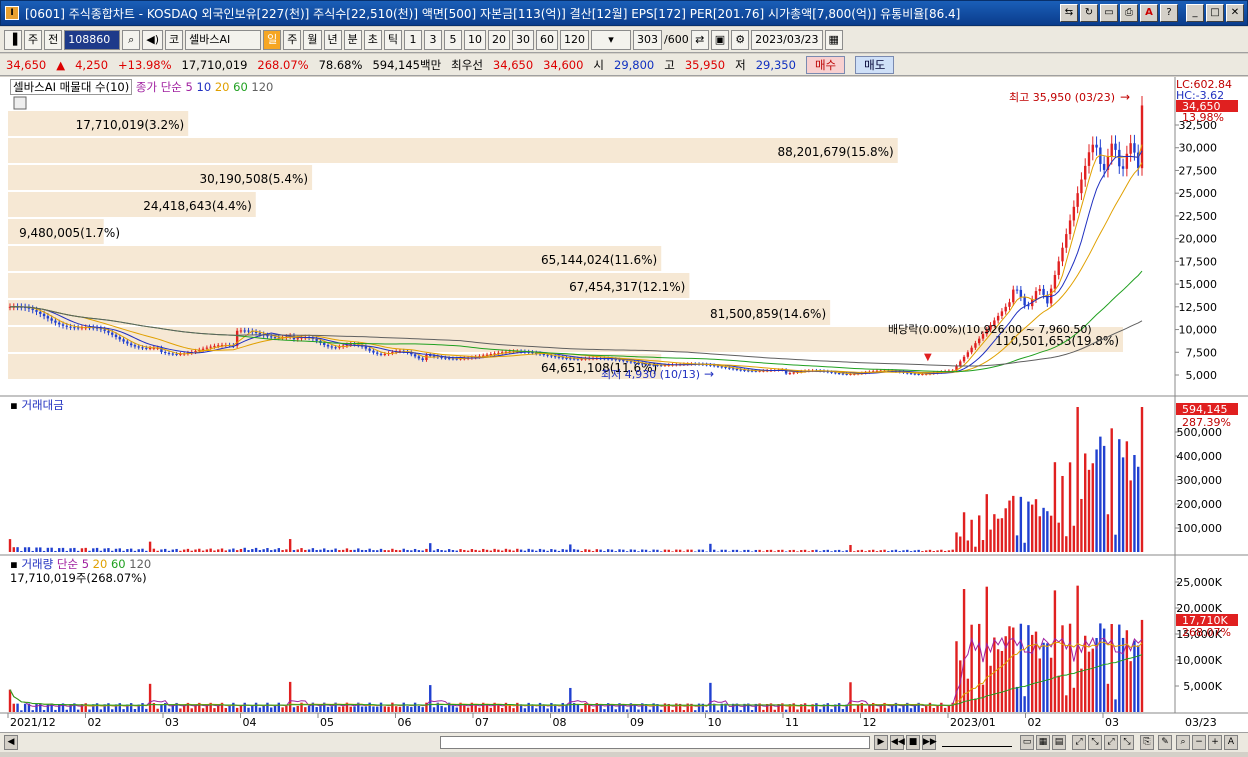 Image resolution: width=1248 pixels, height=757 pixels. I want to click on minimize-button: _, so click(1195, 13).